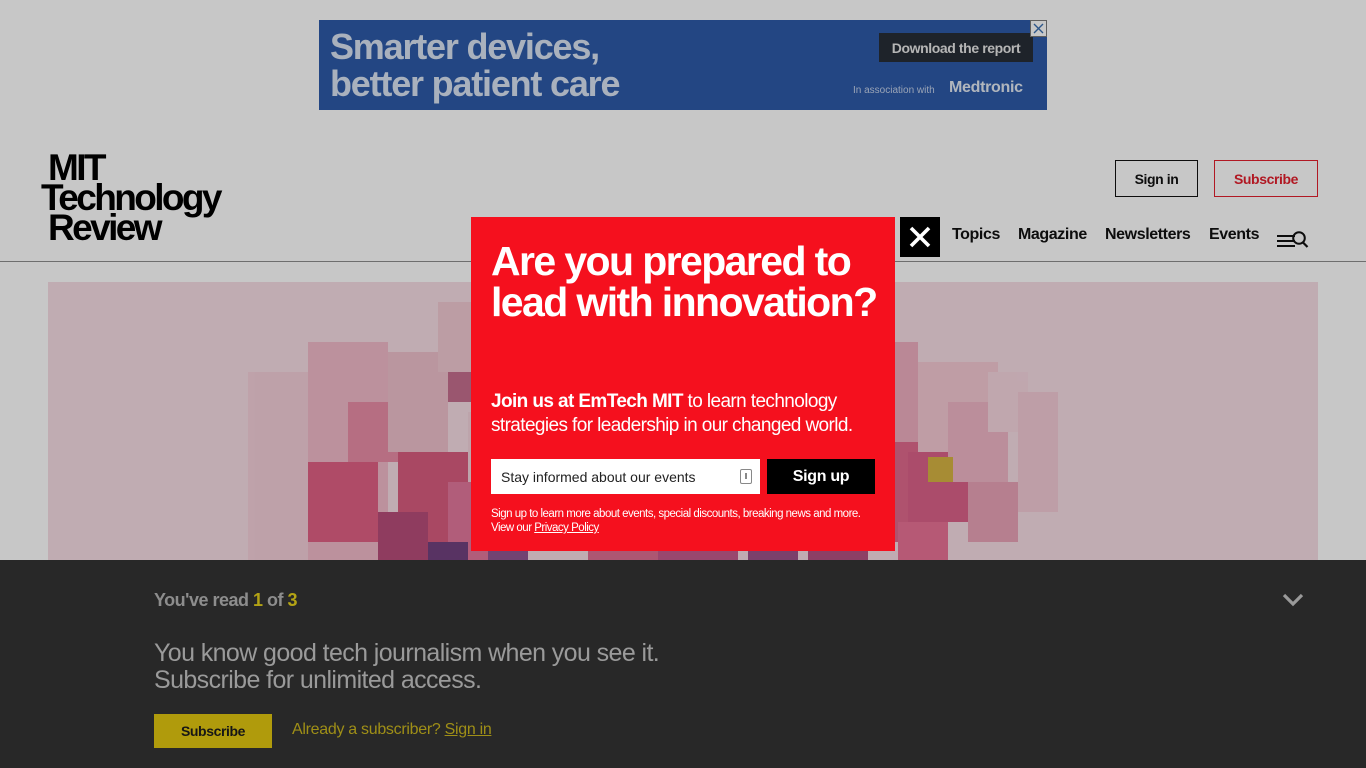  Describe the element at coordinates (318, 680) in the screenshot. I see `paywall-message-line2: Subscribe for unlimited access.` at that location.